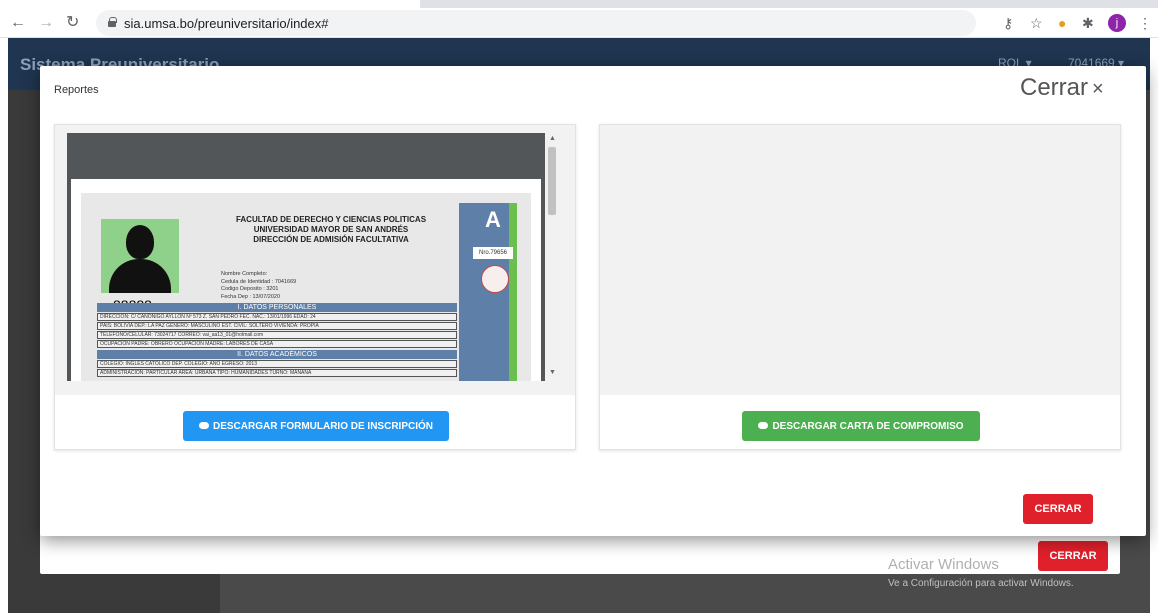  Describe the element at coordinates (493, 253) in the screenshot. I see `form-number: Nro.79656` at that location.